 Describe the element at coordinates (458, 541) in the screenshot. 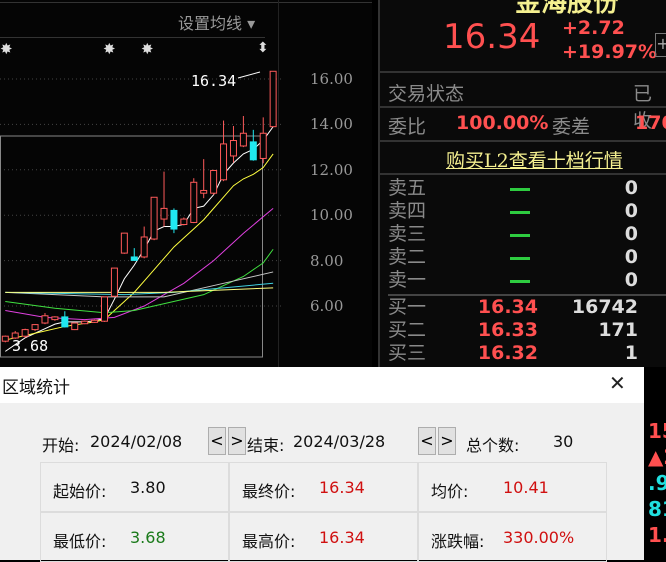

I see `stat-label: 涨跌幅:` at that location.